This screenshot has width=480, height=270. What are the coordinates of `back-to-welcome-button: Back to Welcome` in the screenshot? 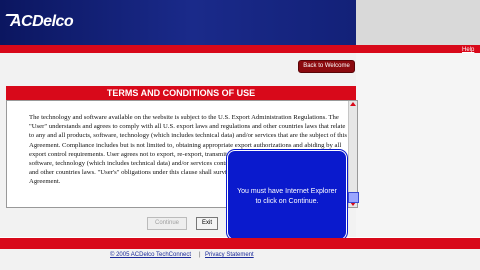 It's located at (326, 66).